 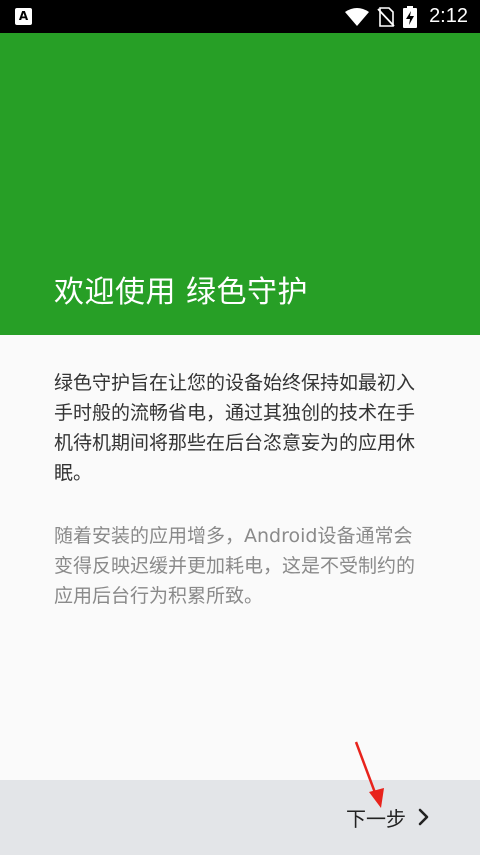 What do you see at coordinates (23, 16) in the screenshot?
I see `notification-a-icon: A` at bounding box center [23, 16].